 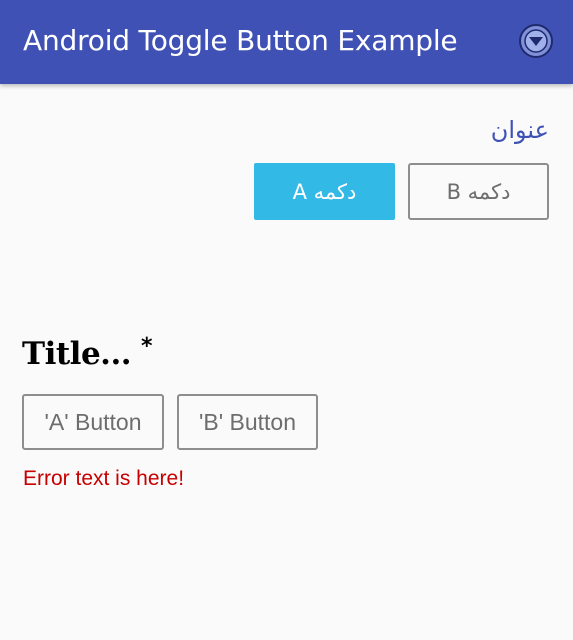 I want to click on toggle-button-a-rtl: دکمه A, so click(x=324, y=191).